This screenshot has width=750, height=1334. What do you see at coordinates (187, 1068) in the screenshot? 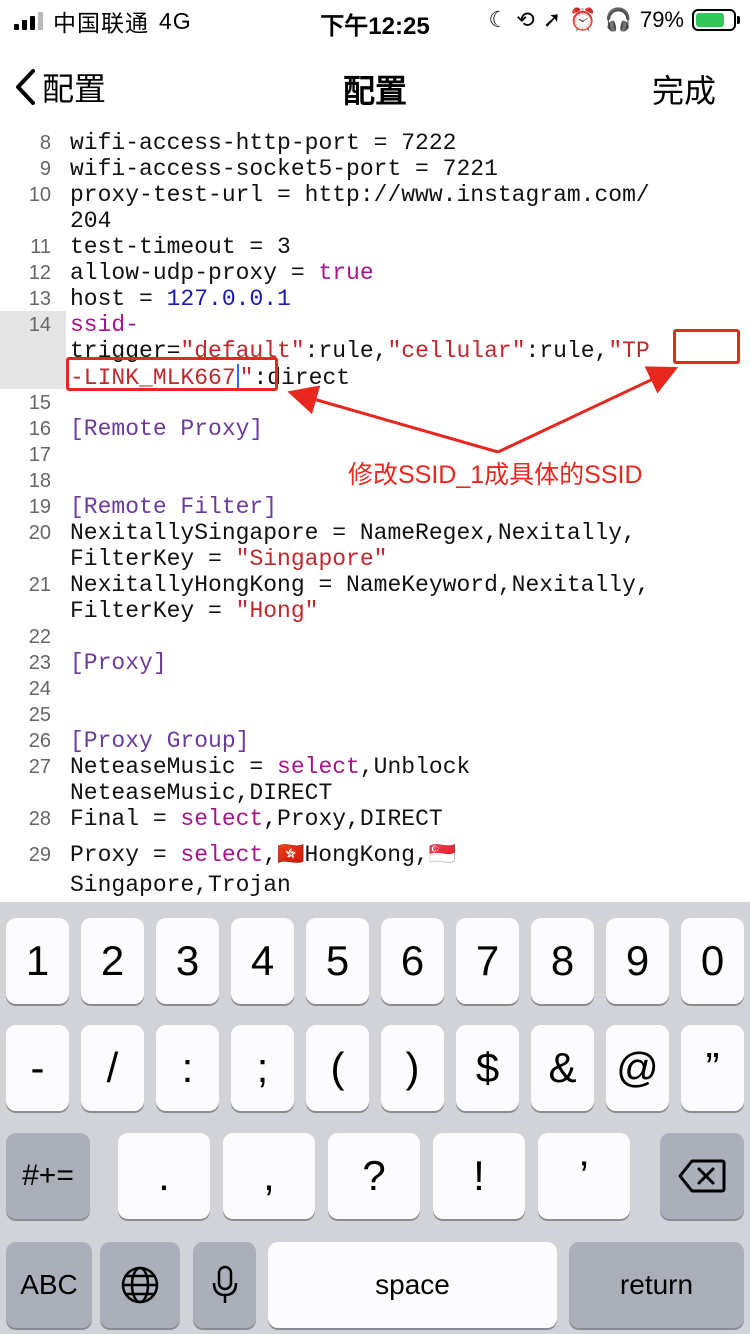
I see `key-colon: :` at bounding box center [187, 1068].